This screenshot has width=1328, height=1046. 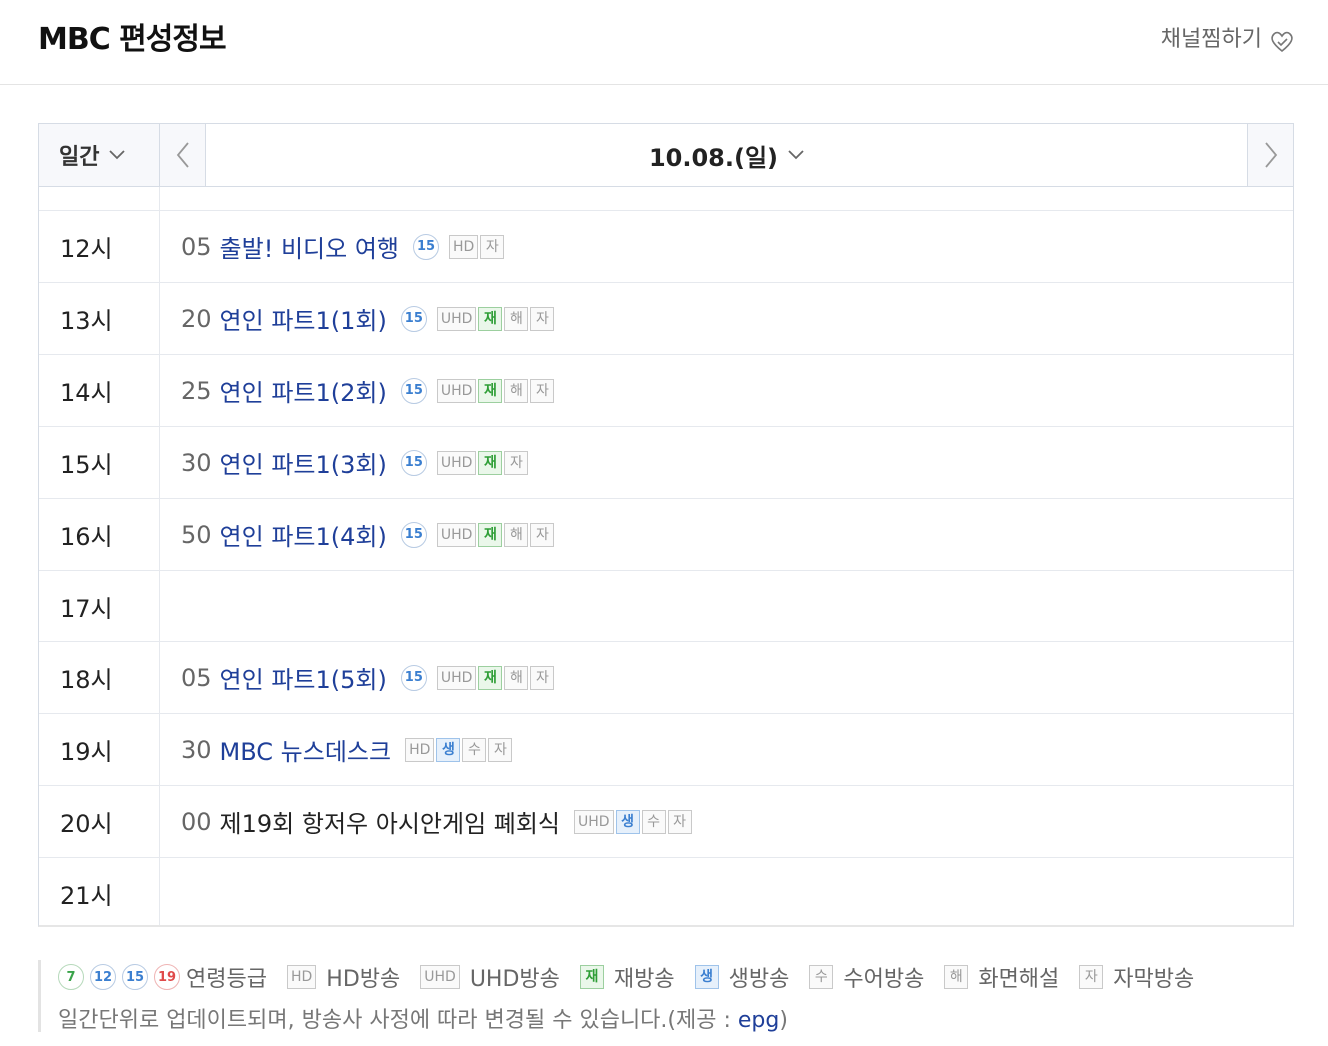 What do you see at coordinates (726, 462) in the screenshot?
I see `program-cell: 30 연인 파트1(3회) 15 UHD 재 자` at bounding box center [726, 462].